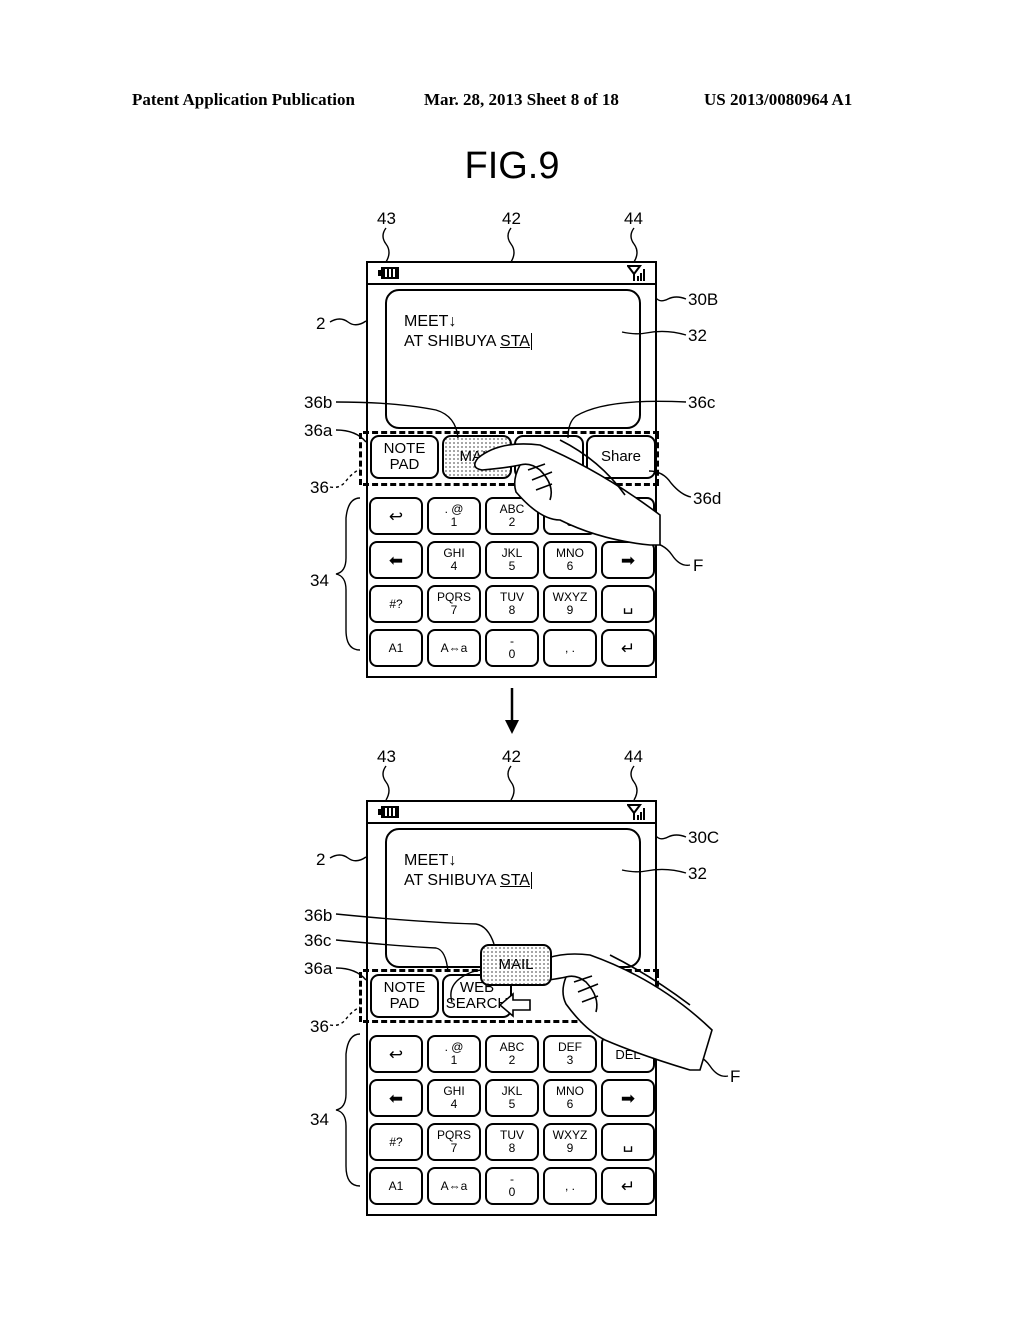 This screenshot has height=1320, width=1024. I want to click on ref-label: 36, so click(319, 1026).